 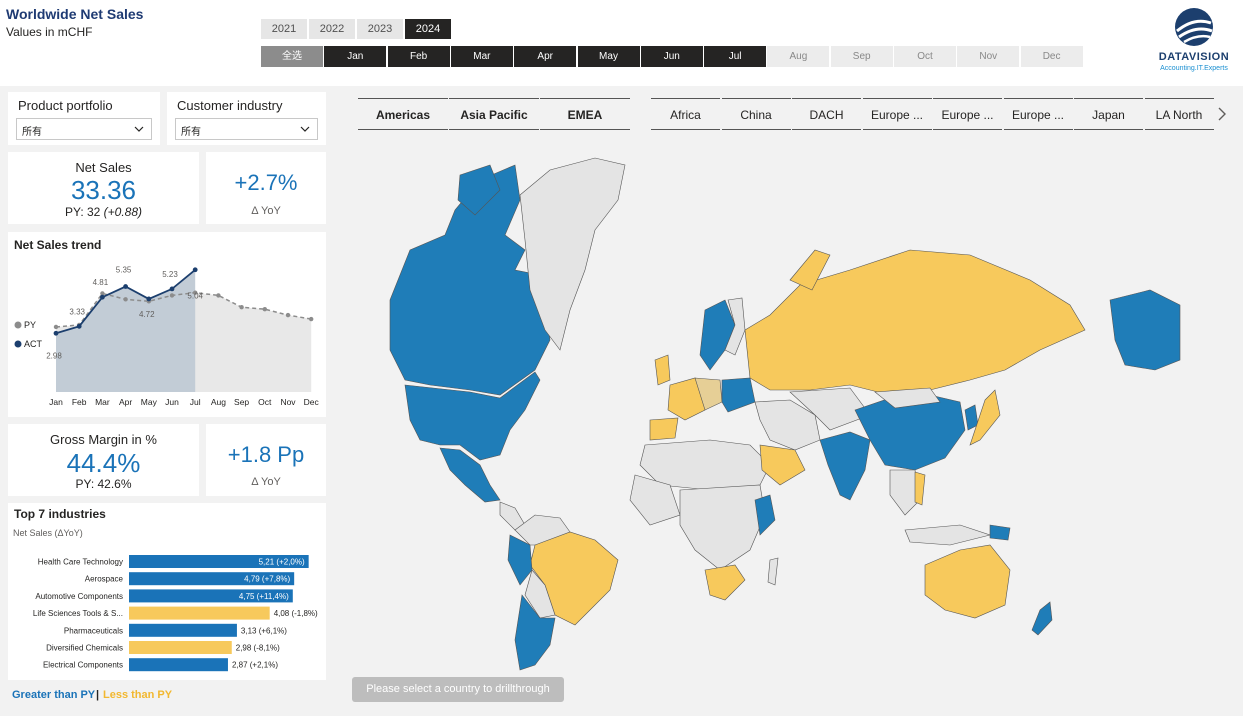 I want to click on chevron-right-icon, so click(x=1222, y=114).